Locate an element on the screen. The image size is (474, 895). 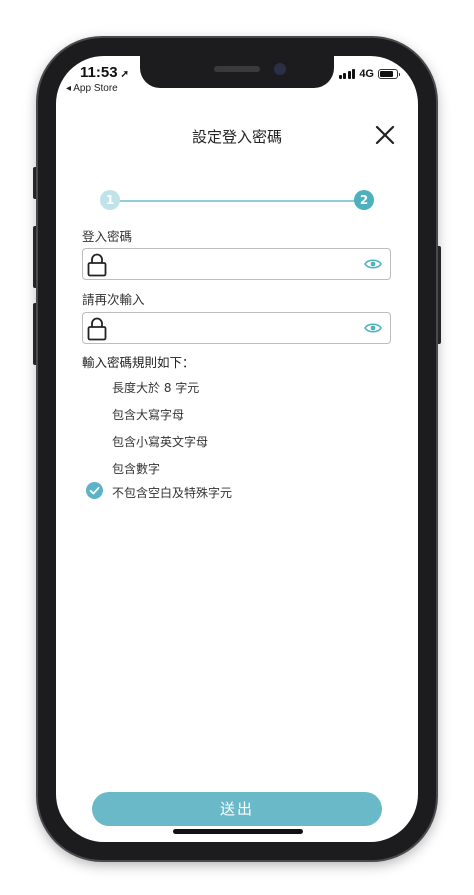
status-indicators: 4G is located at coordinates (369, 74).